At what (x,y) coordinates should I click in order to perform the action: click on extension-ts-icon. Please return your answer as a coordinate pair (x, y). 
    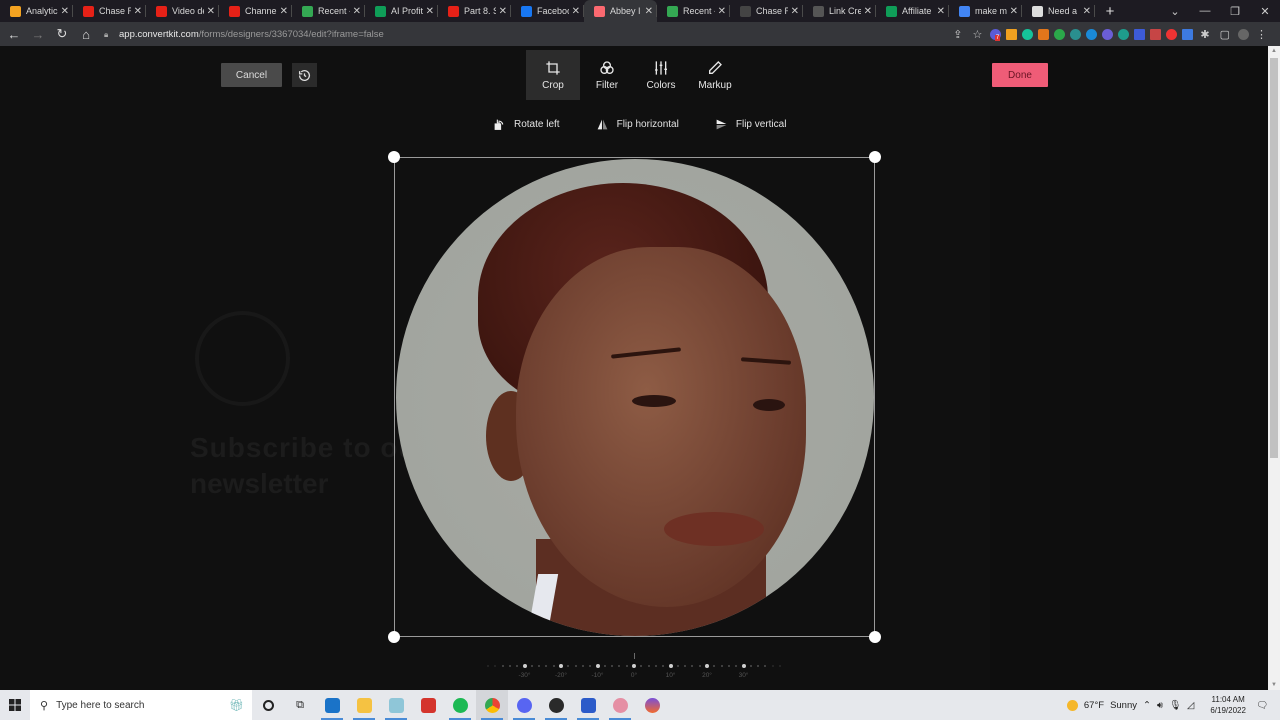
    Looking at the image, I should click on (1155, 34).